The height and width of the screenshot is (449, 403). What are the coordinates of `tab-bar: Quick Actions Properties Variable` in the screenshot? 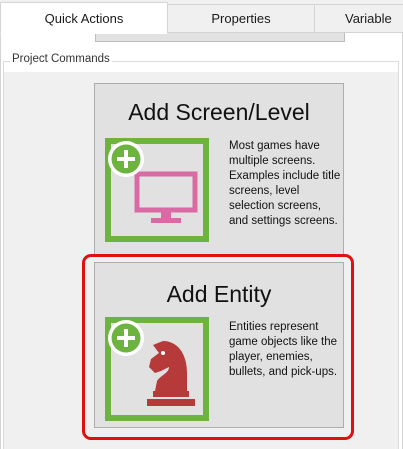 It's located at (201, 17).